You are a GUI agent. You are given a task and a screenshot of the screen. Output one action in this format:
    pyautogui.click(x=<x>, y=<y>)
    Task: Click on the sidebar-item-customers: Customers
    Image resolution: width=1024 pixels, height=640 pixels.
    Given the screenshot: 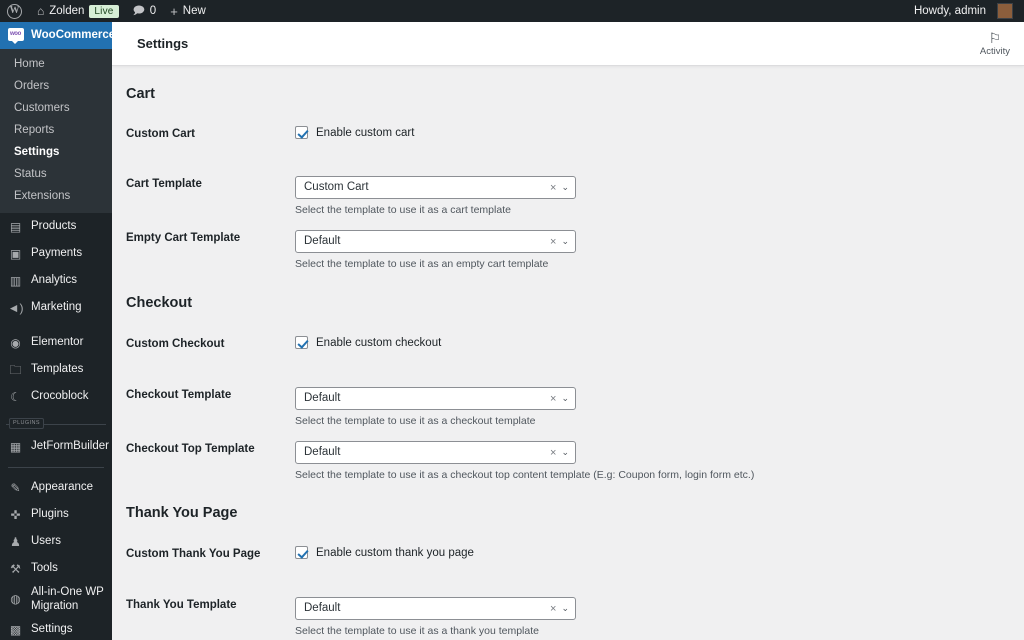 What is the action you would take?
    pyautogui.click(x=56, y=108)
    